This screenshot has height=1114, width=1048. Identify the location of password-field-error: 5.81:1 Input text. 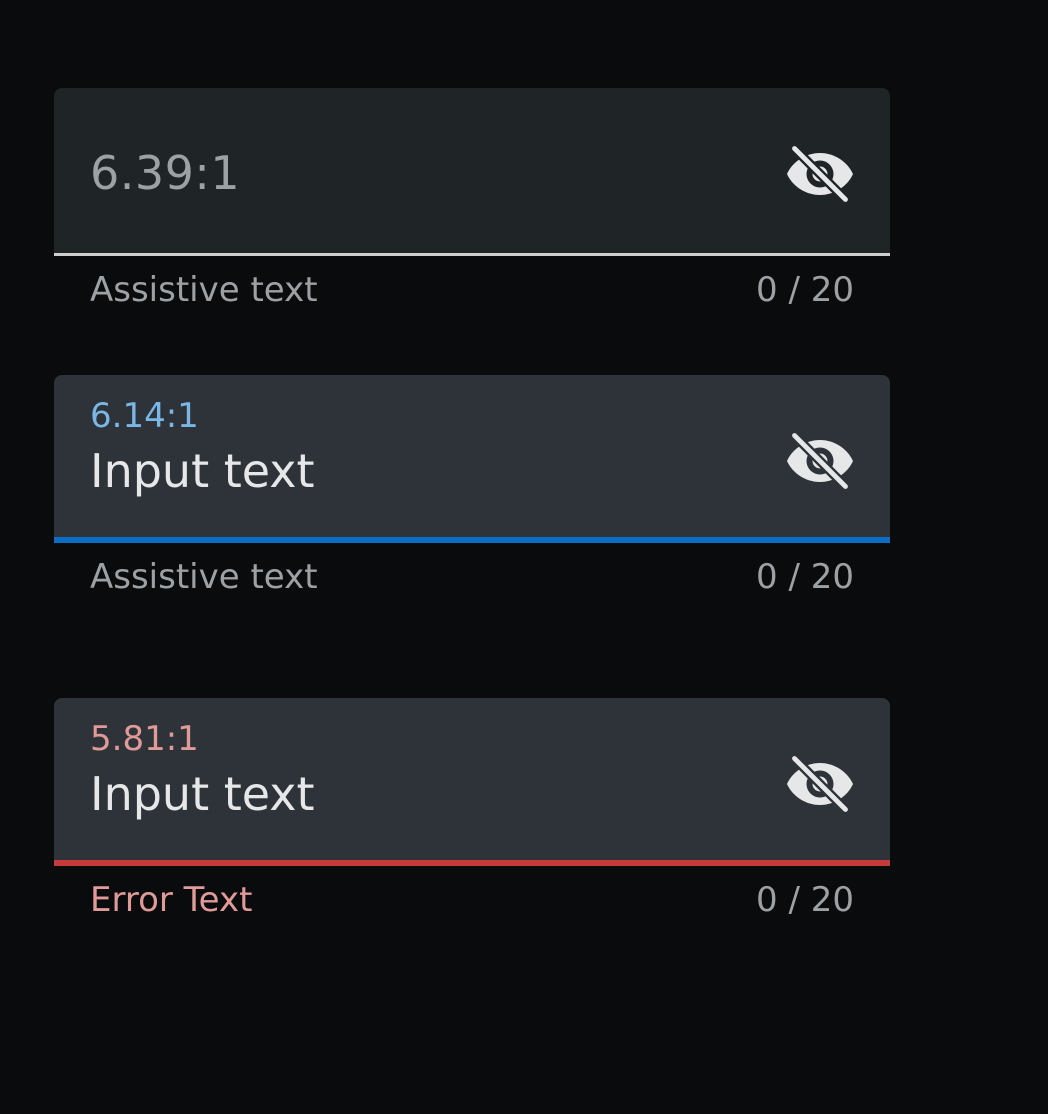
(472, 782).